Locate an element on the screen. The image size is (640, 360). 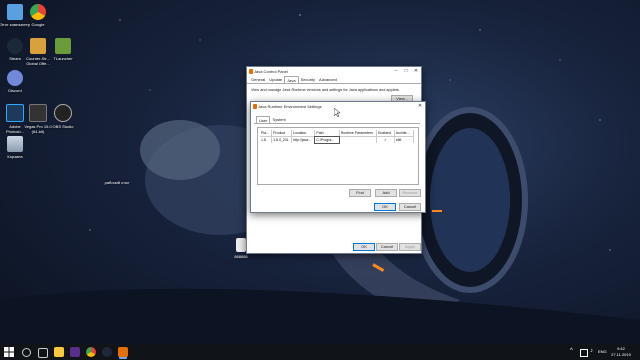
tab-advanced: Advanced is located at coordinates (328, 79).